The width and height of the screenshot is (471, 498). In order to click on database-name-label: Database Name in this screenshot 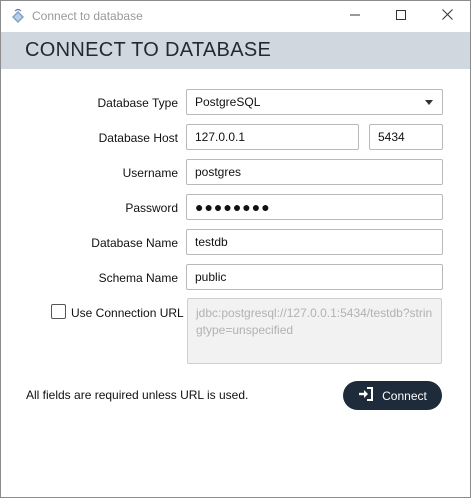, I will do `click(134, 243)`.